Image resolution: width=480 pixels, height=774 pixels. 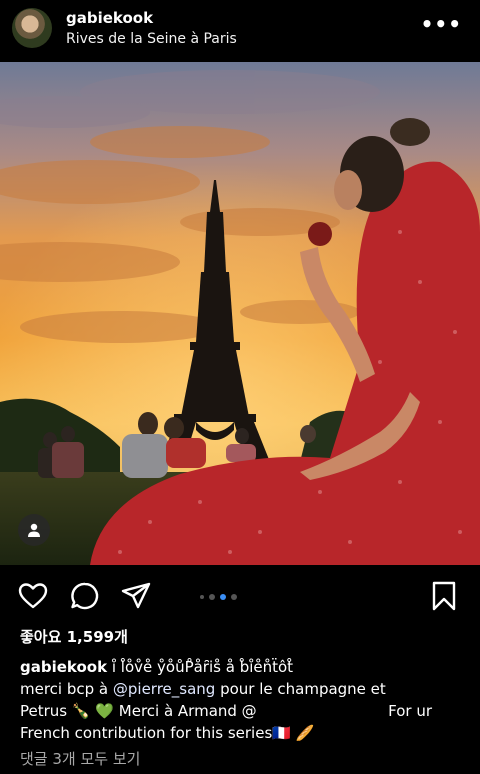 What do you see at coordinates (63, 667) in the screenshot?
I see `caption-username: gabiekook` at bounding box center [63, 667].